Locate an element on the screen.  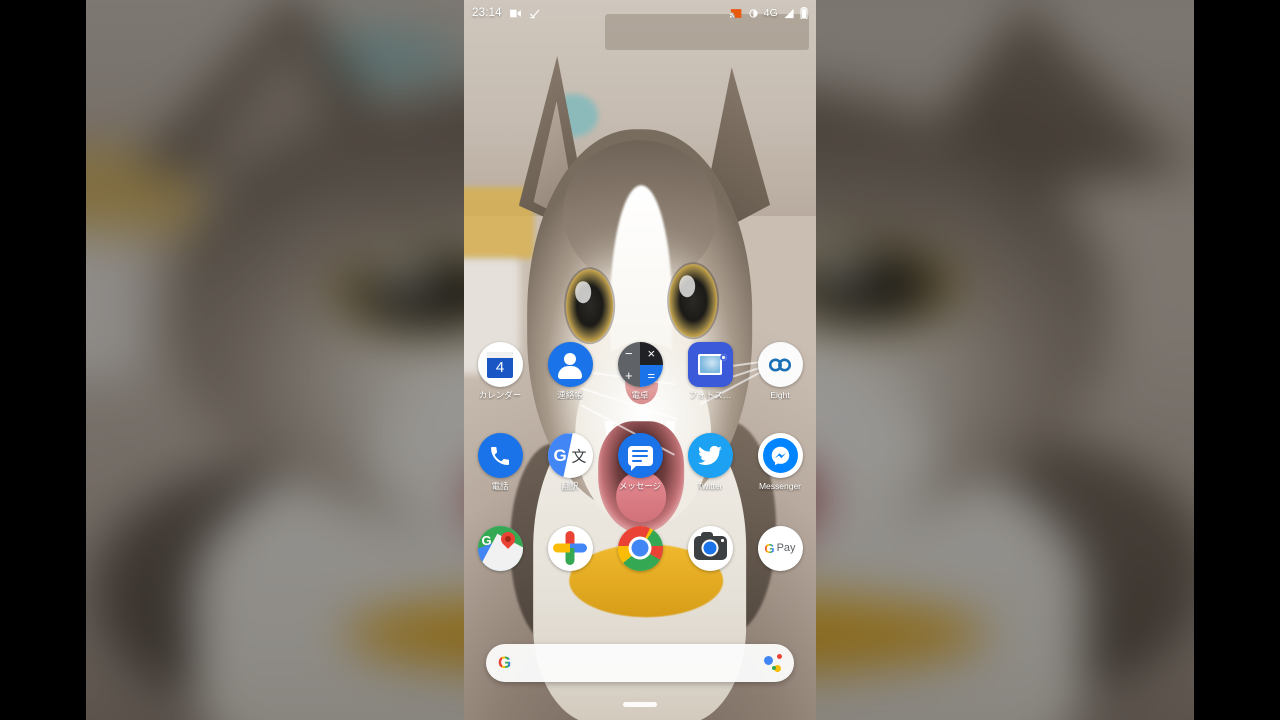
google-photos-icon is located at coordinates (570, 548).